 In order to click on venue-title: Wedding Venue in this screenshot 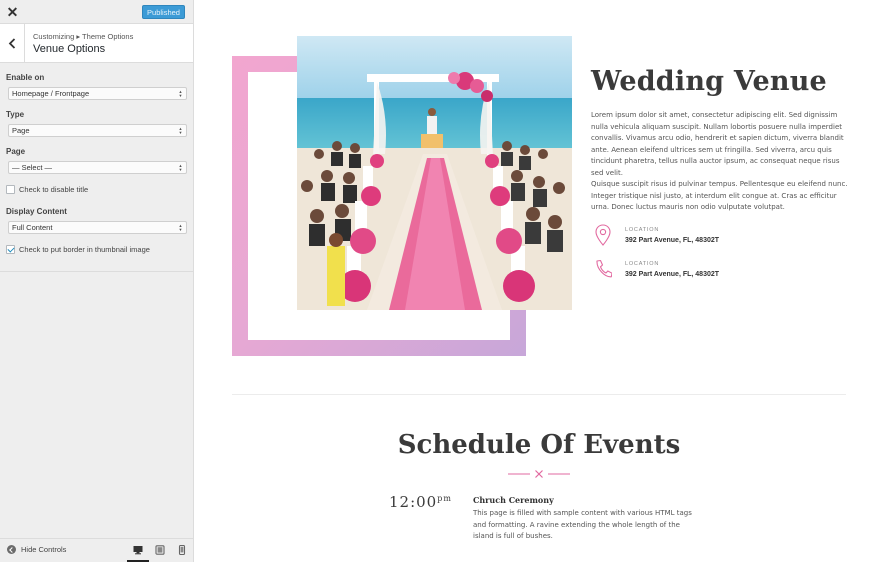, I will do `click(709, 81)`.